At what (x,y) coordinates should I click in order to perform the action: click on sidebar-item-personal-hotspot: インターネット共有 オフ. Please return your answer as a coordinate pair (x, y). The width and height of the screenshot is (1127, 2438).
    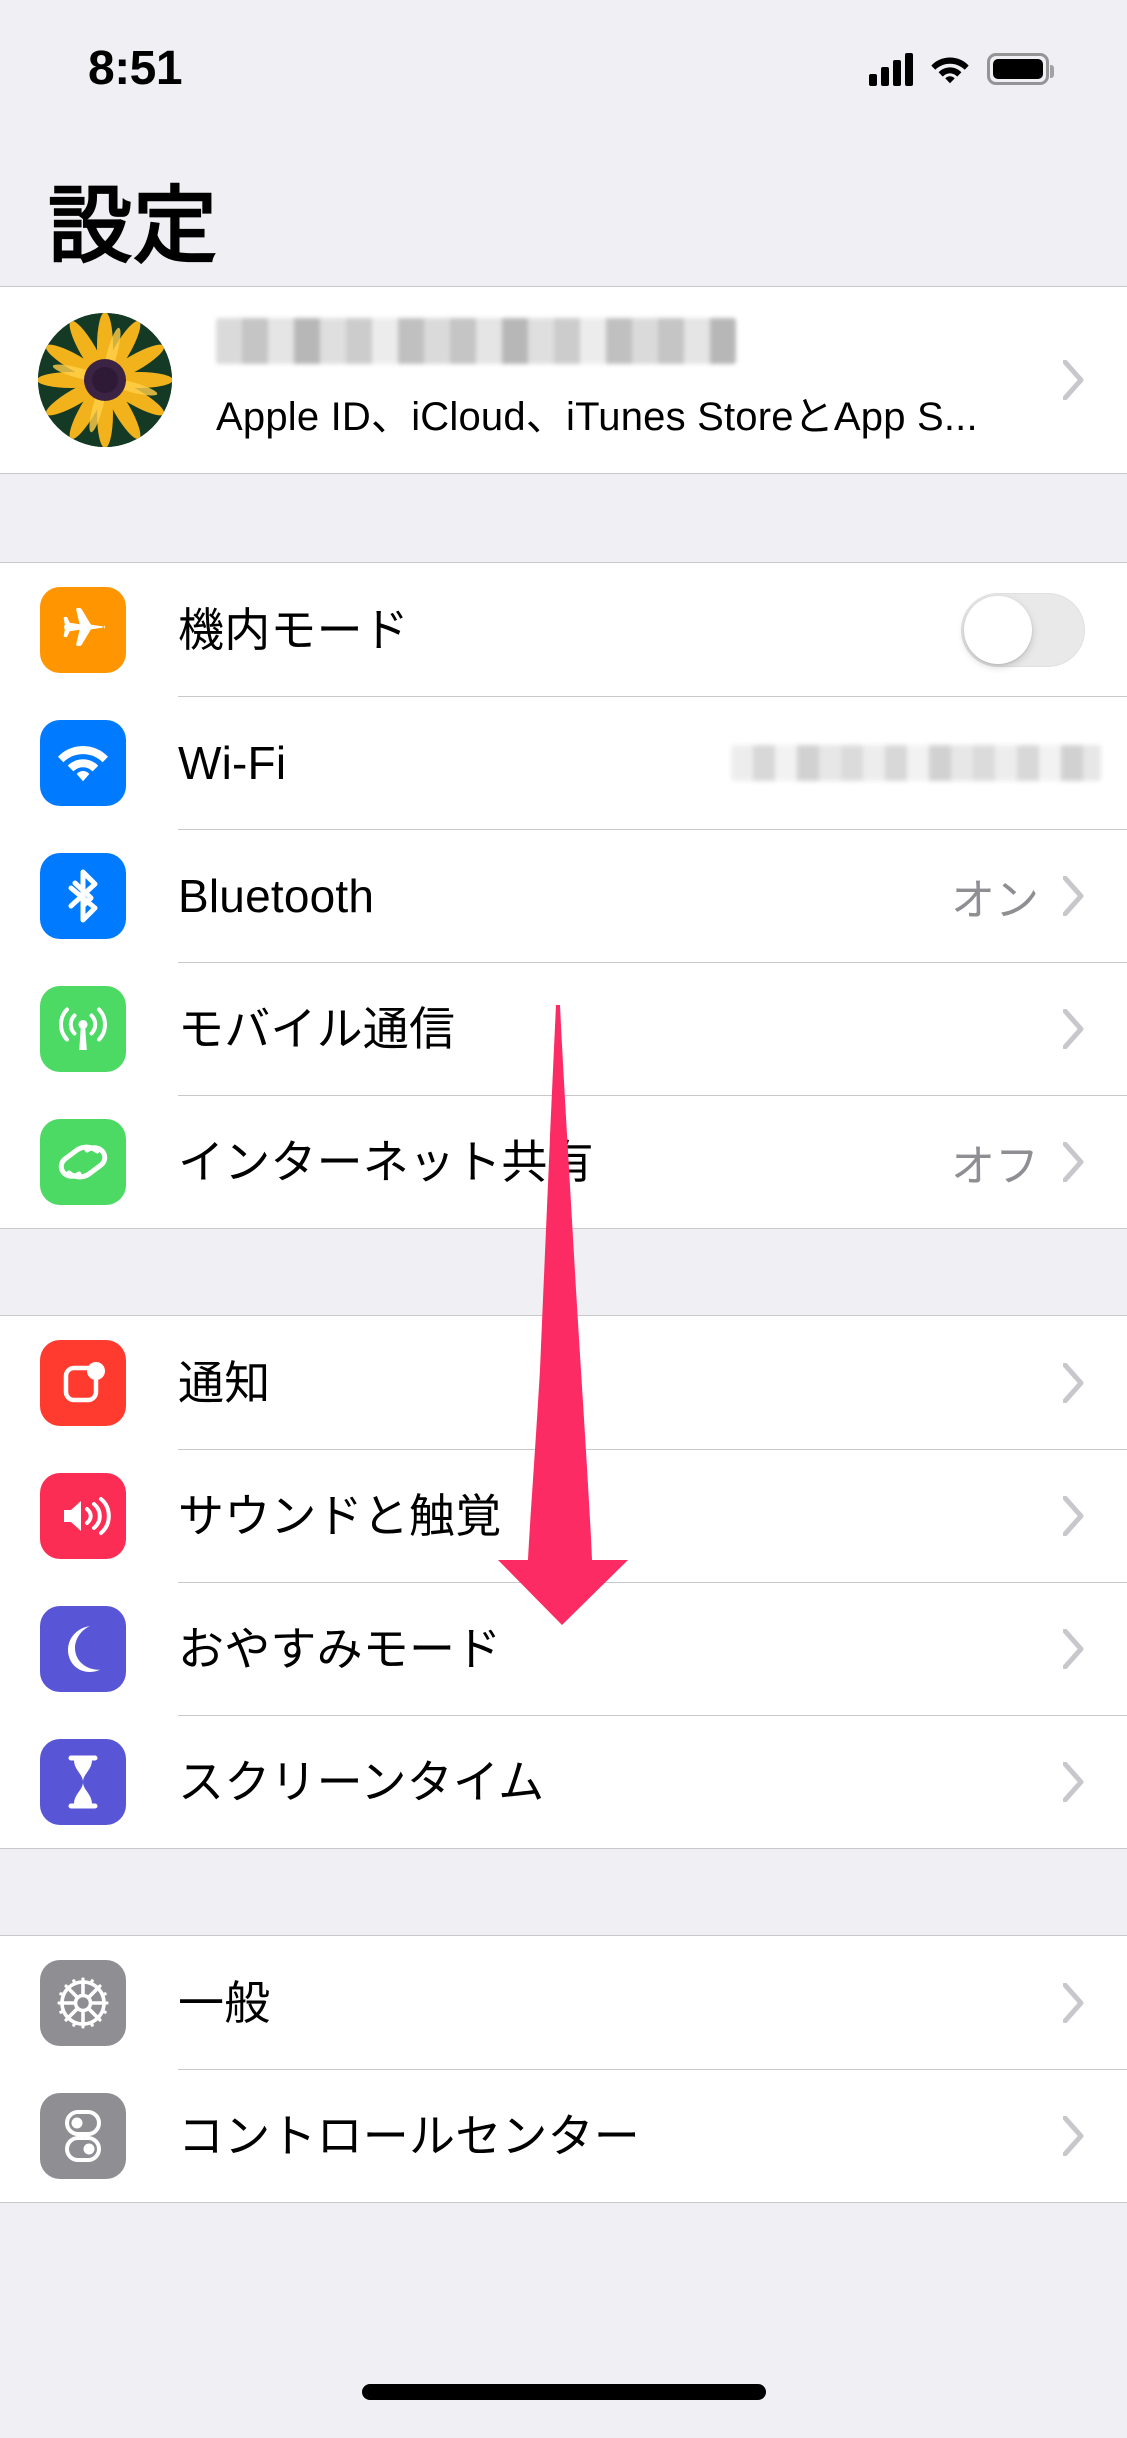
    Looking at the image, I should click on (563, 1161).